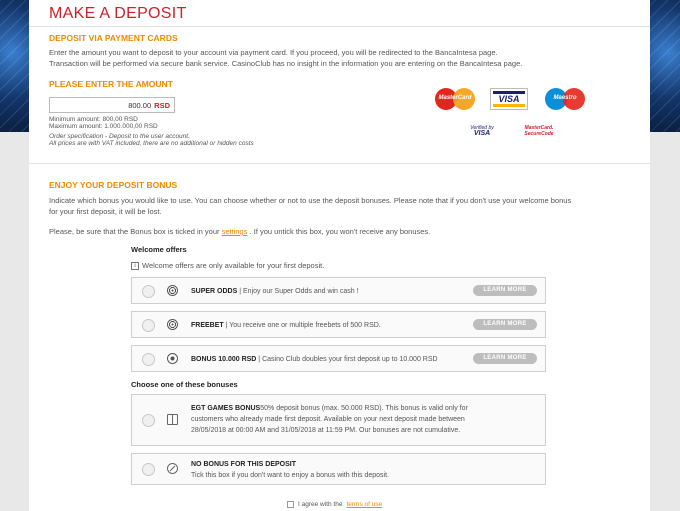 This screenshot has height=511, width=680. Describe the element at coordinates (298, 291) in the screenshot. I see `option-desc: | Enjoy our Super Odds and win cash !` at that location.